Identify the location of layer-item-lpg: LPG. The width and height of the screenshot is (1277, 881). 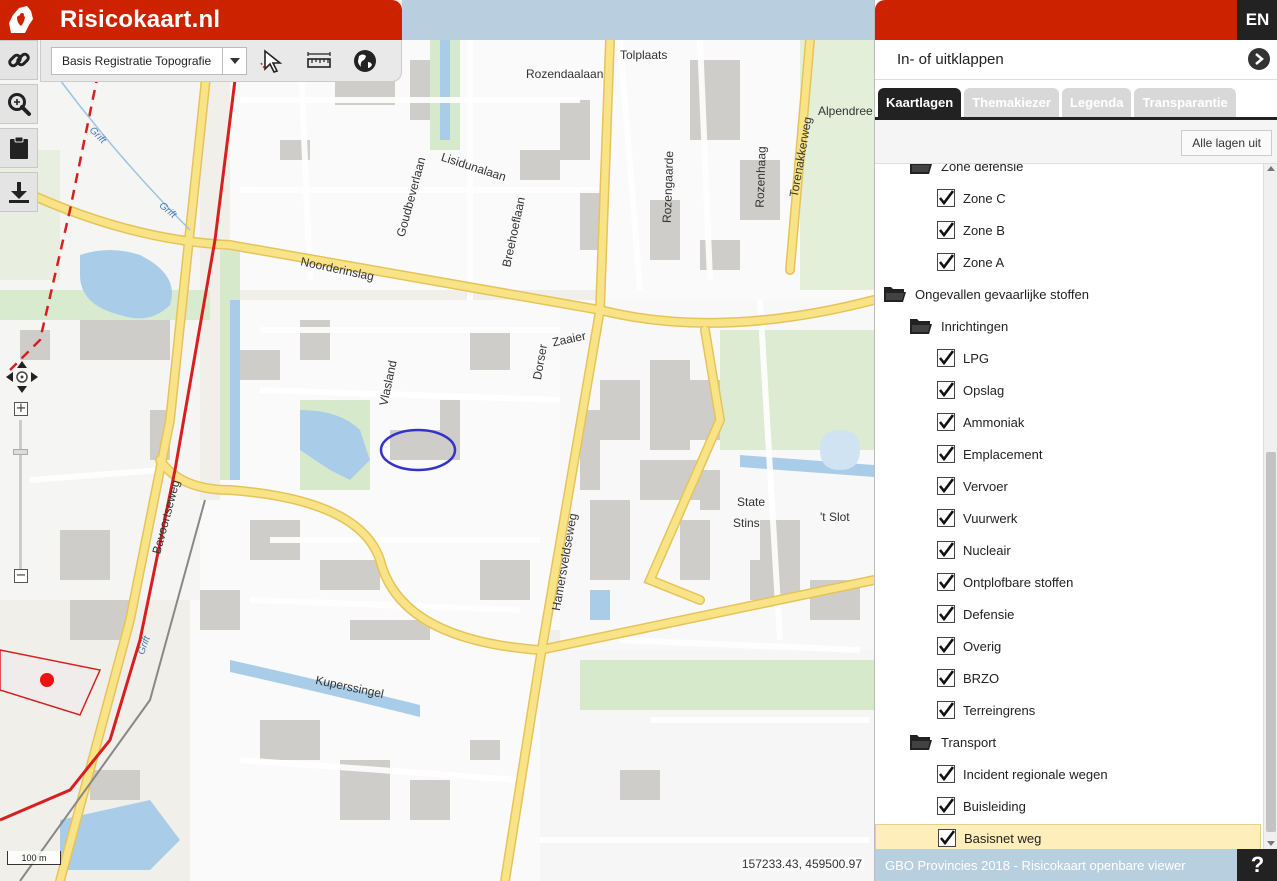
(963, 358).